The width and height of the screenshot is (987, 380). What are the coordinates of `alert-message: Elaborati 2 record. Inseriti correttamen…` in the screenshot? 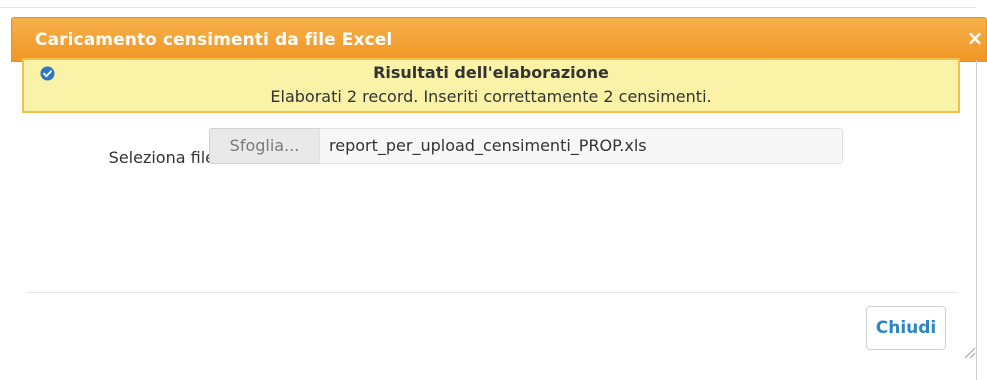 It's located at (491, 96).